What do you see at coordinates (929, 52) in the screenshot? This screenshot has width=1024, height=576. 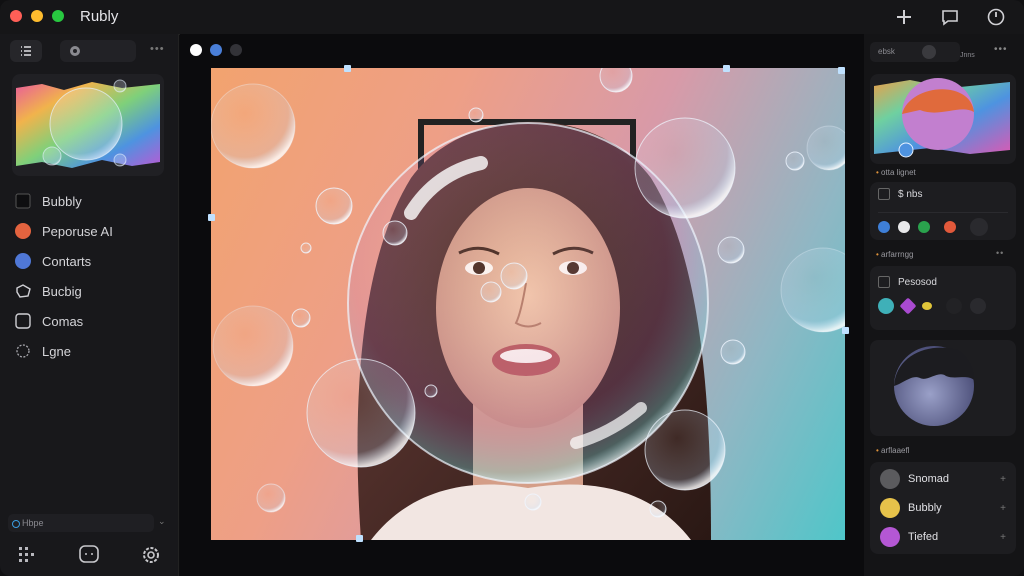 I see `avatar-icon` at bounding box center [929, 52].